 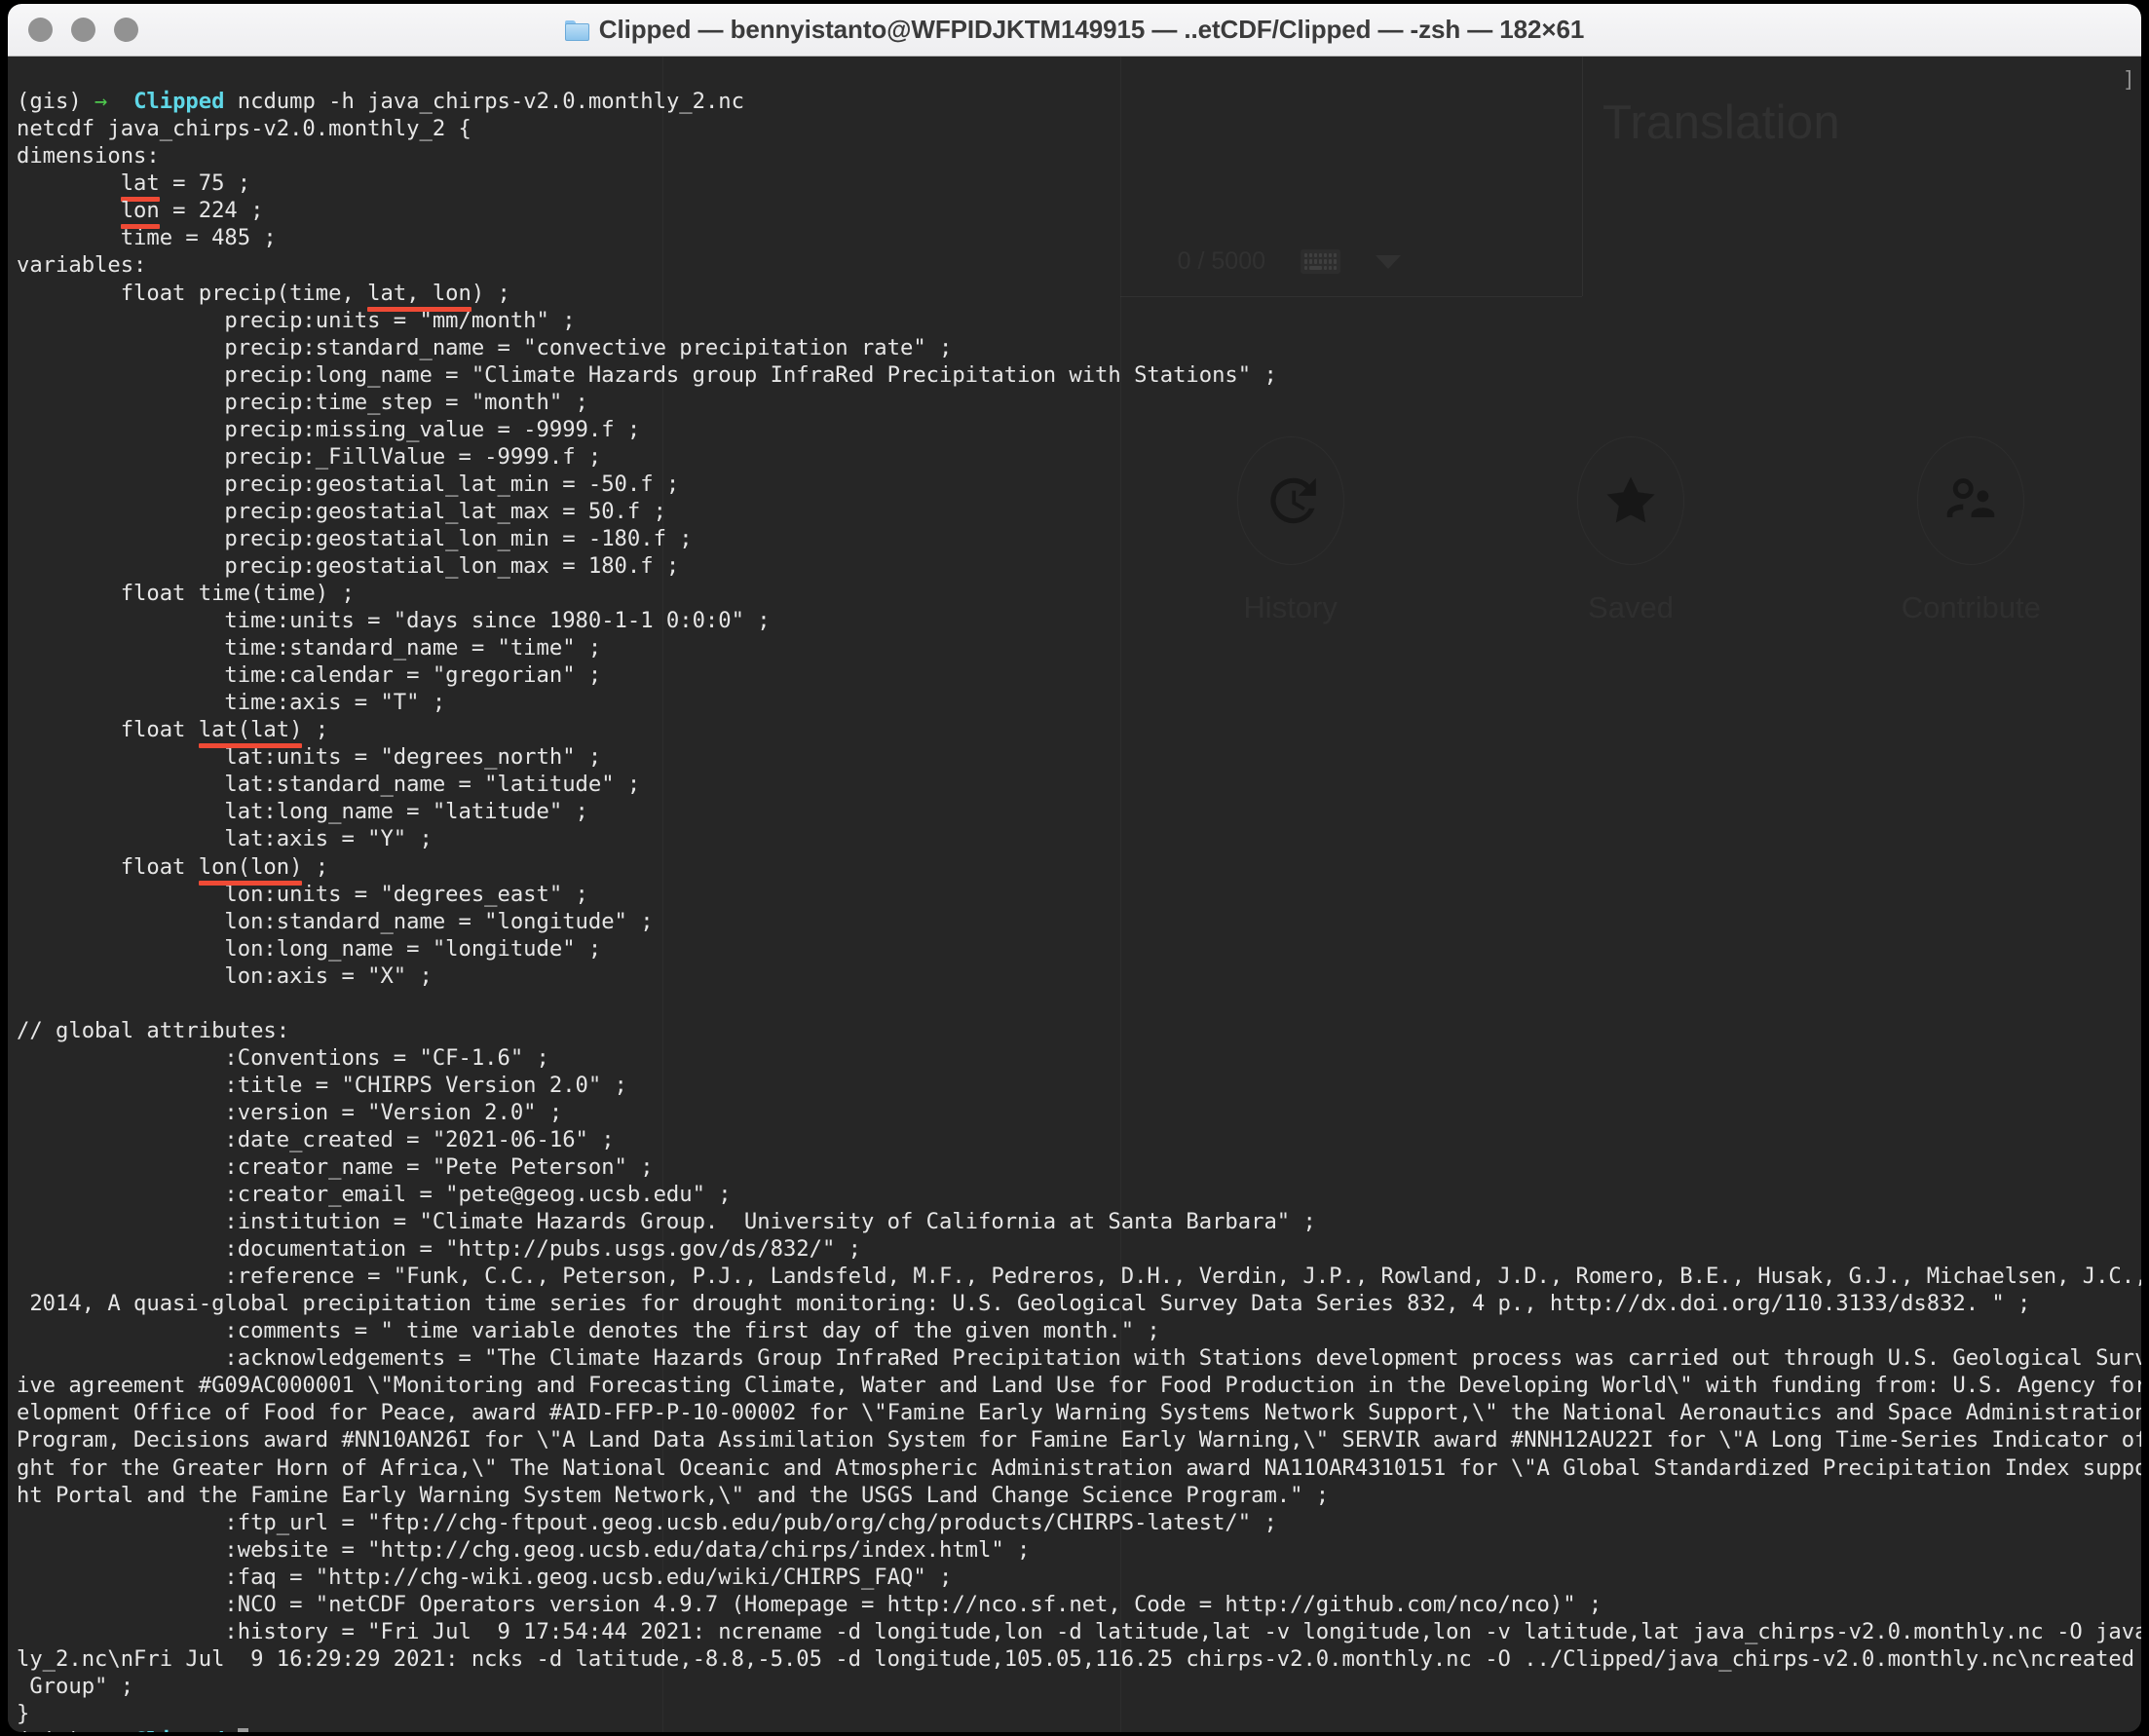 I want to click on terminal-line: lat:standard_name = "latitude" ;, so click(x=329, y=785).